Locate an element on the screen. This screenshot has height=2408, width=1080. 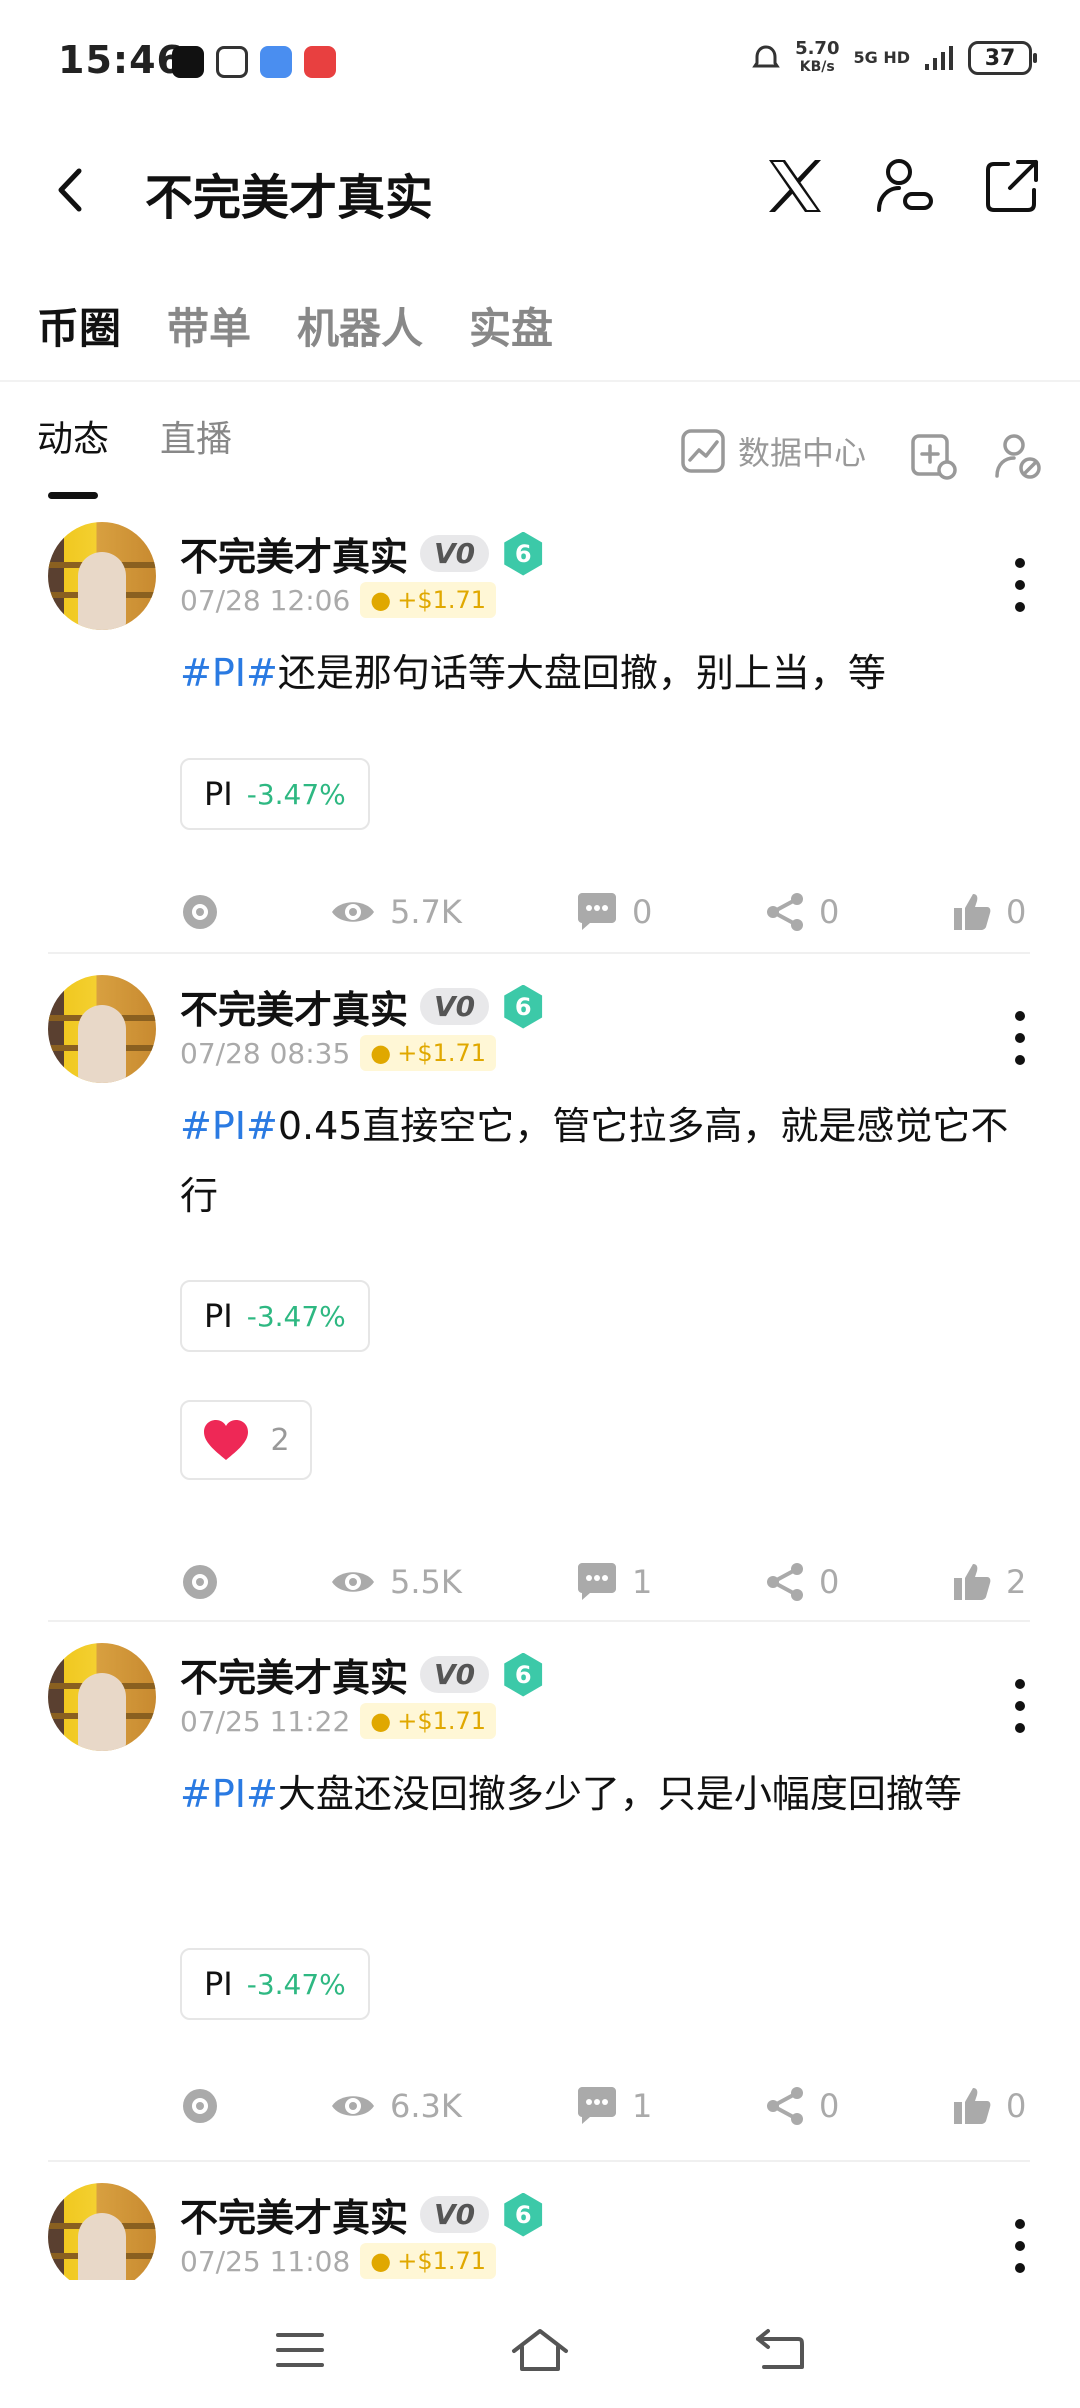
chevron-left-icon is located at coordinates (70, 190).